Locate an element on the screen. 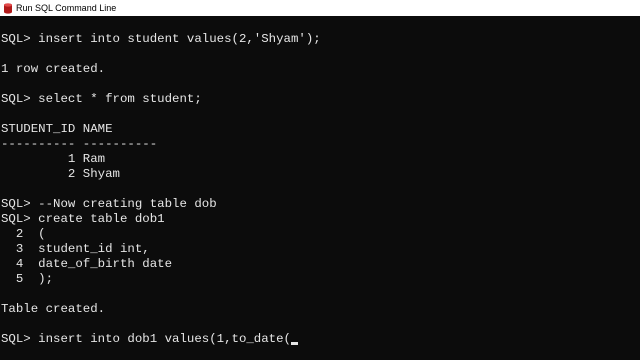  console-line: SQL> create table dob1 is located at coordinates (83, 219).